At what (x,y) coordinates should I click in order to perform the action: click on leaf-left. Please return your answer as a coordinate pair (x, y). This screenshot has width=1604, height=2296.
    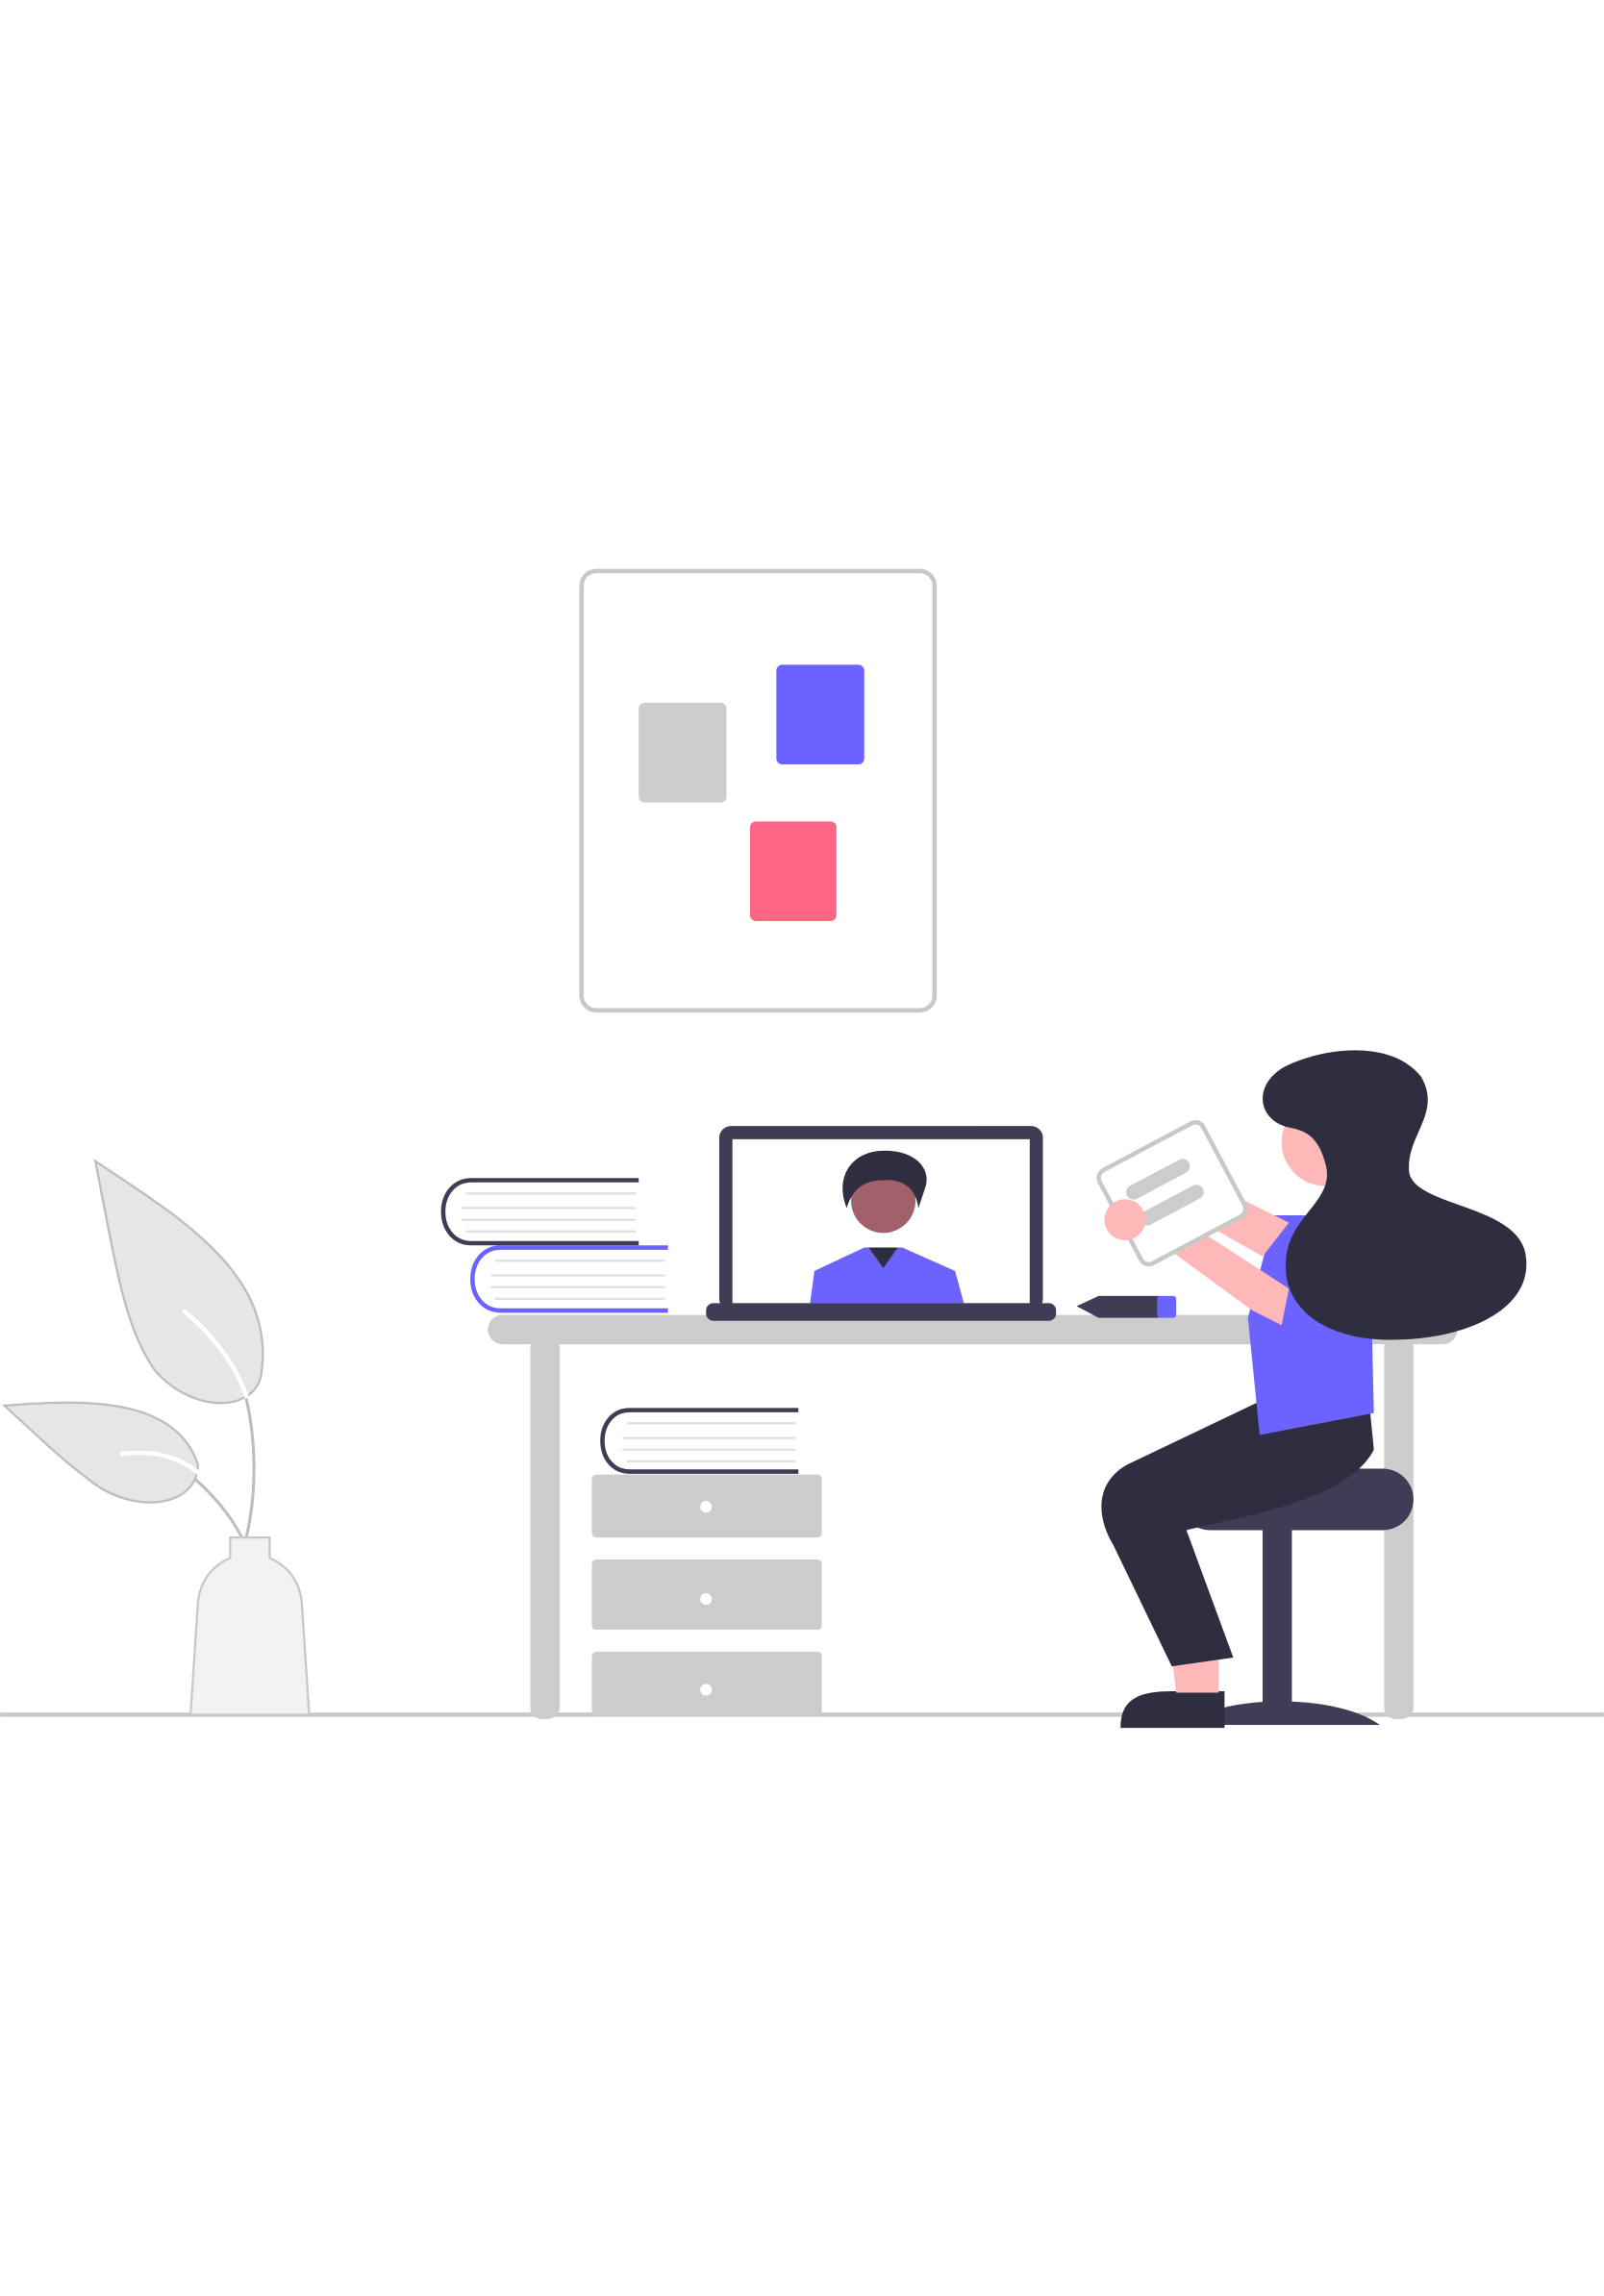
    Looking at the image, I should click on (100, 1452).